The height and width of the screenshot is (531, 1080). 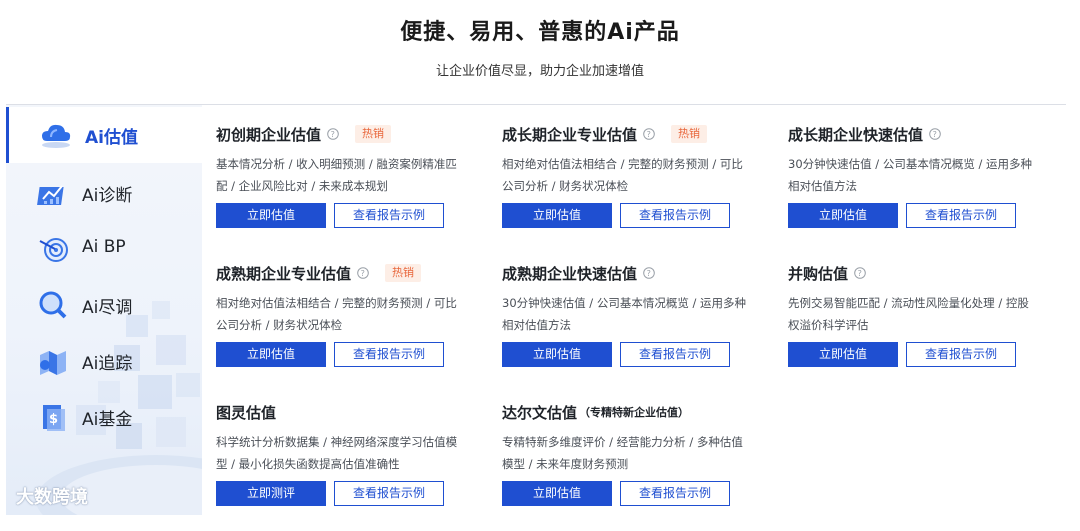 What do you see at coordinates (107, 420) in the screenshot?
I see `sidebar-item-label: Ai基金` at bounding box center [107, 420].